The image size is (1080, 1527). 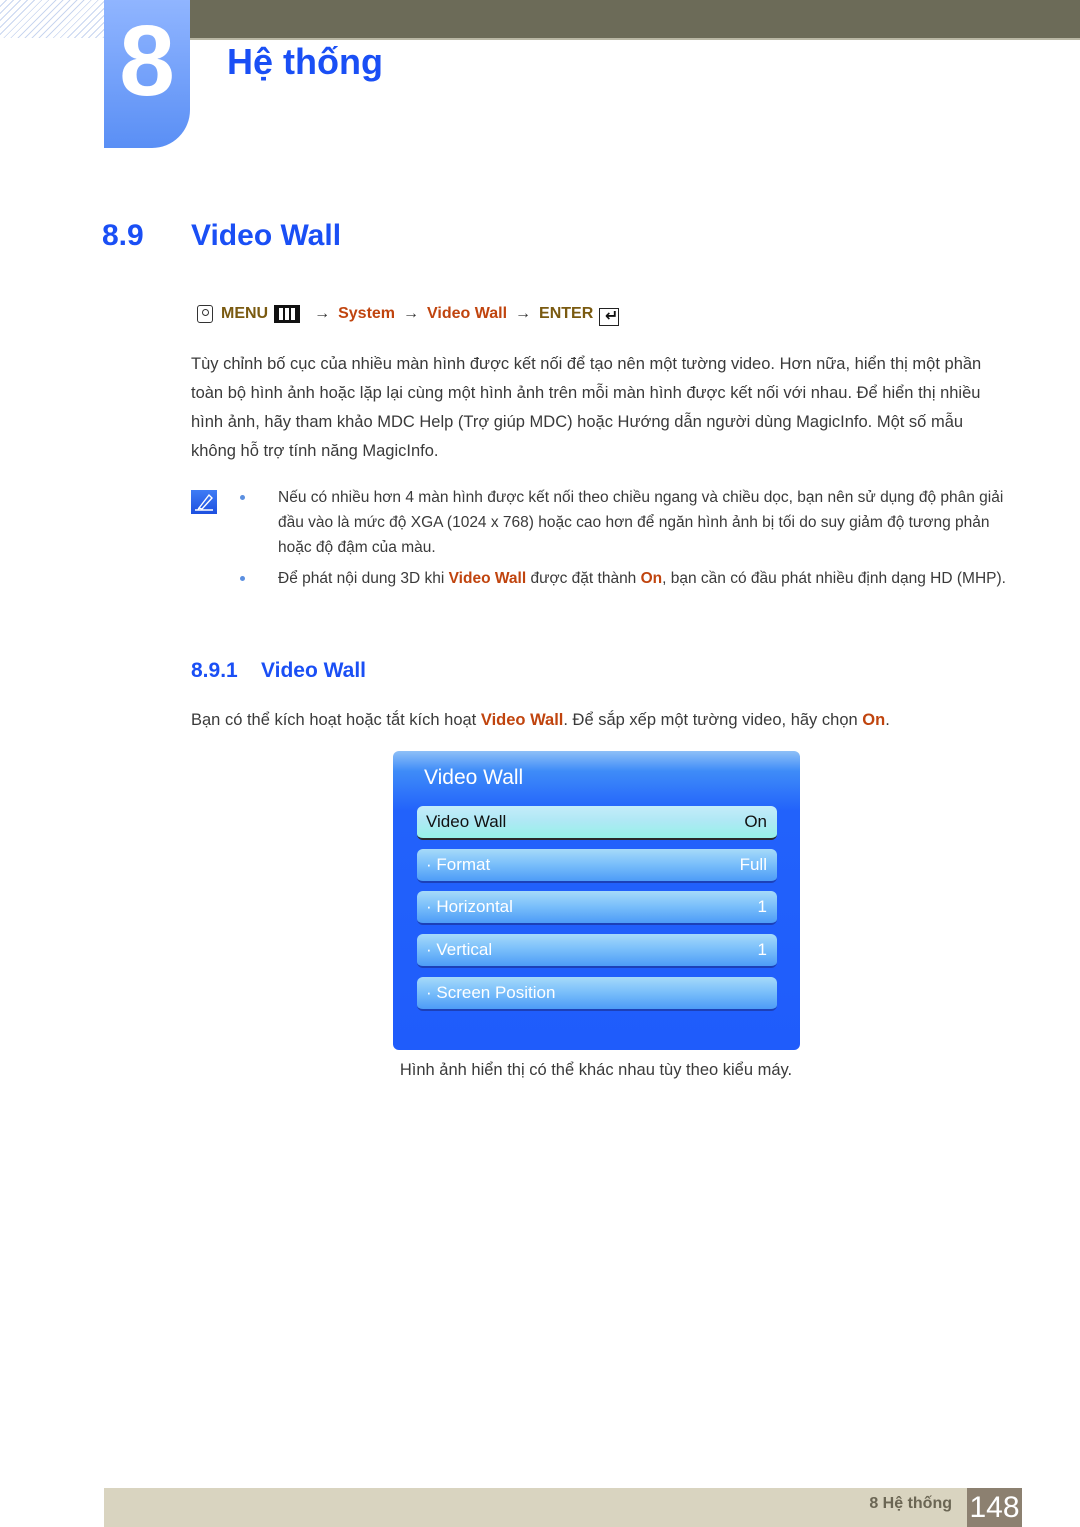 What do you see at coordinates (887, 720) in the screenshot?
I see `para-suffix: .` at bounding box center [887, 720].